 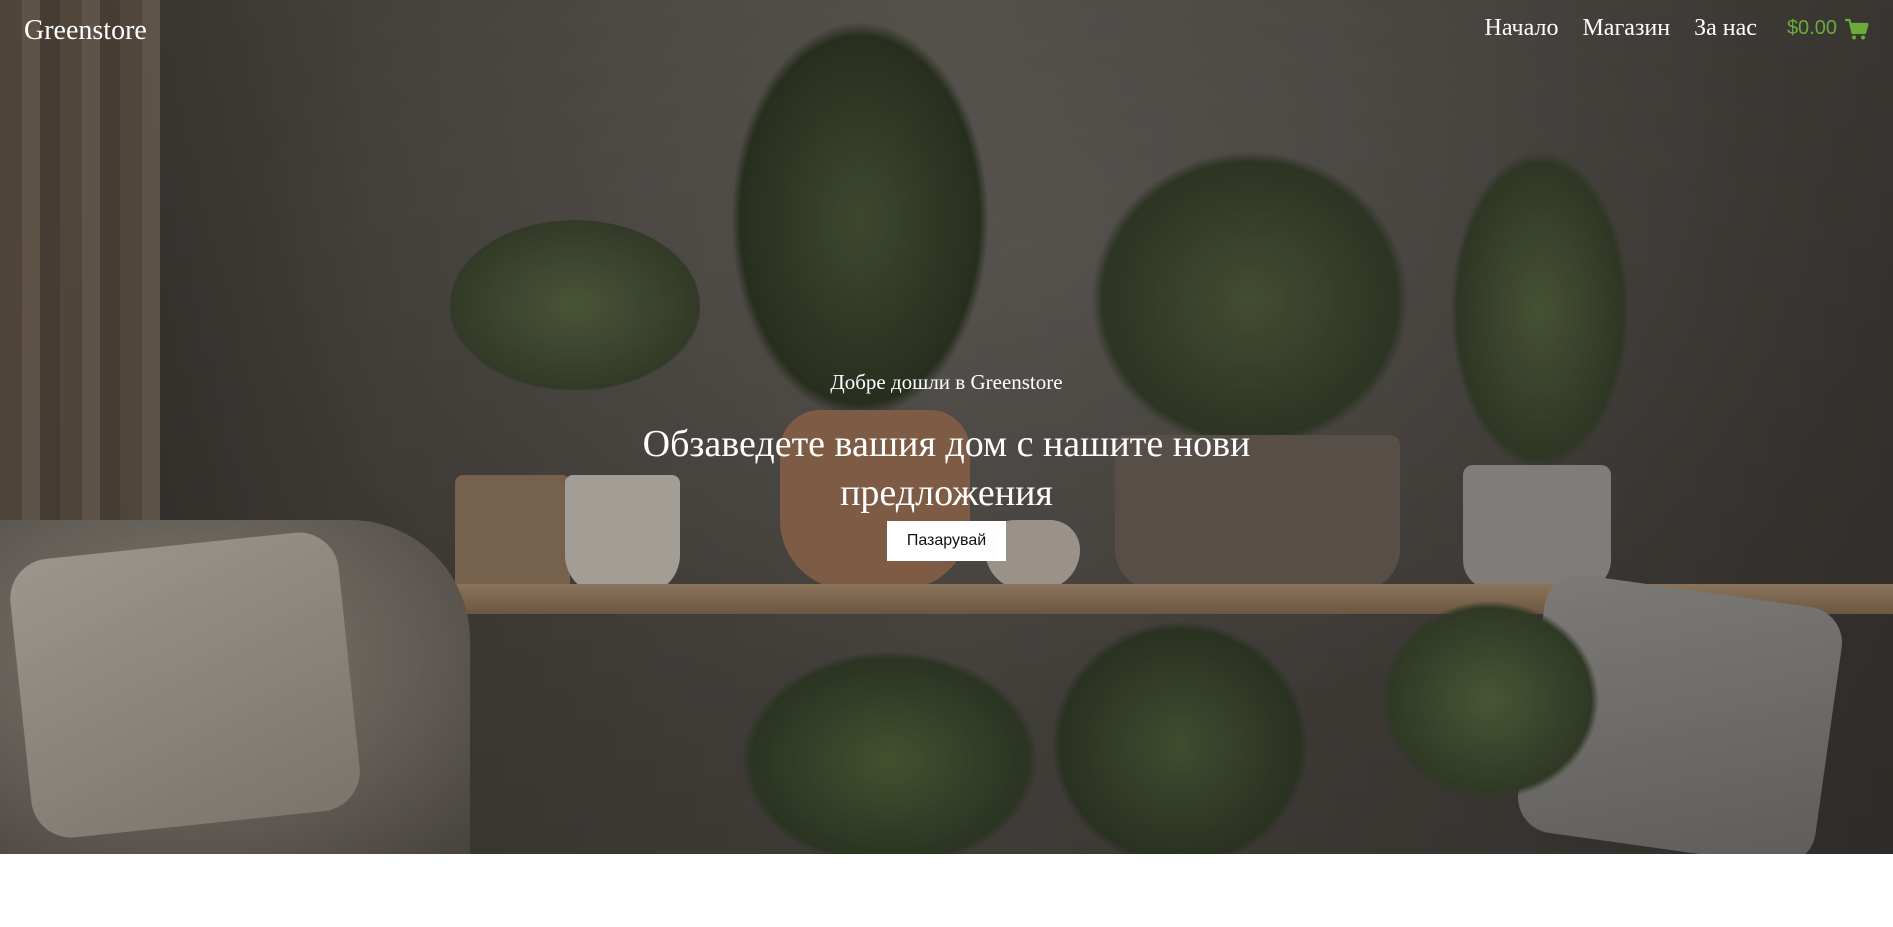 I want to click on nav-item-home: Начало, so click(x=1522, y=28).